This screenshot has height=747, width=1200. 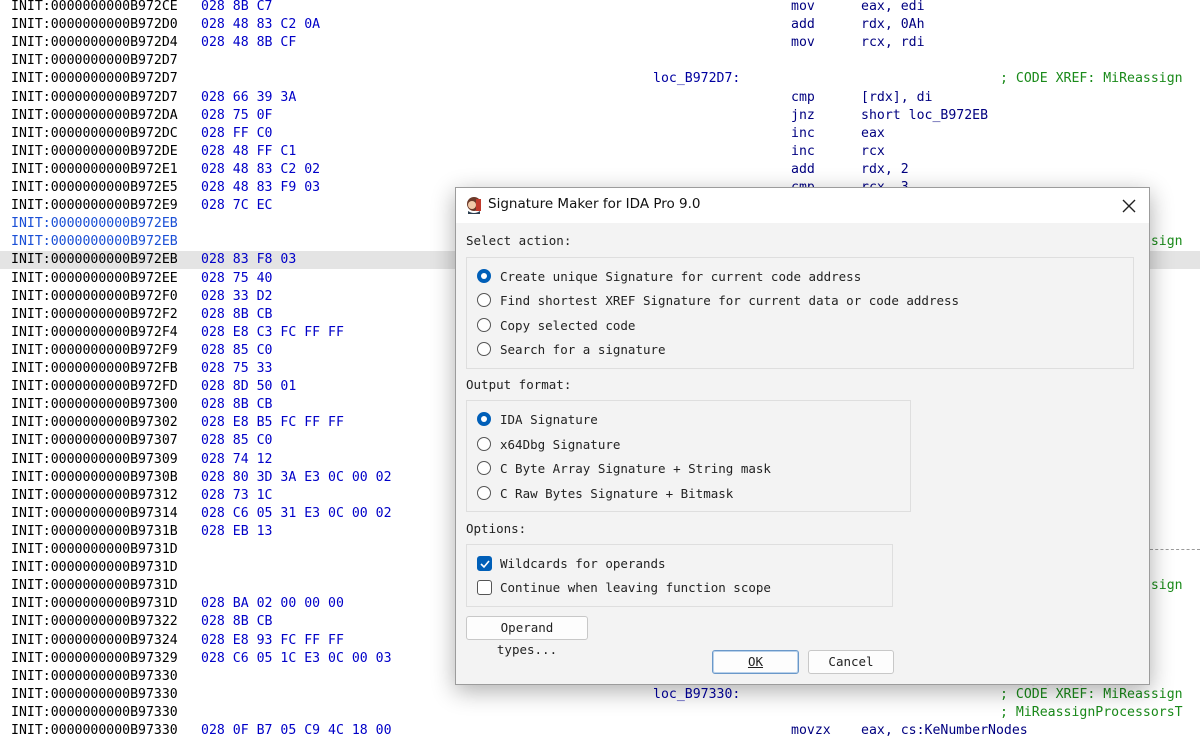 What do you see at coordinates (94, 116) in the screenshot?
I see `listing-address: INIT:0000000000B972DA` at bounding box center [94, 116].